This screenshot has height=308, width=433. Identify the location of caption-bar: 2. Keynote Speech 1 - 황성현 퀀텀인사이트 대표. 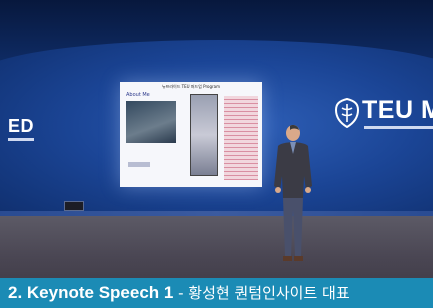
(216, 293).